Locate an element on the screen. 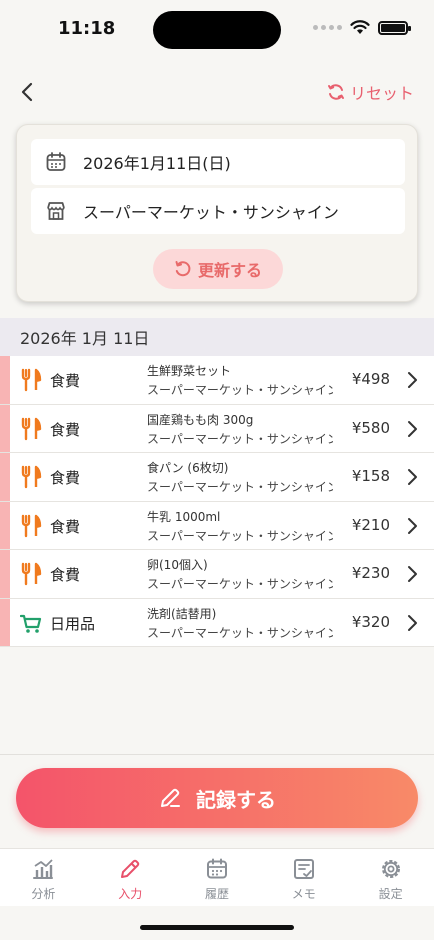 This screenshot has height=940, width=434. date-value: 2026年1月11日(日) is located at coordinates (157, 163).